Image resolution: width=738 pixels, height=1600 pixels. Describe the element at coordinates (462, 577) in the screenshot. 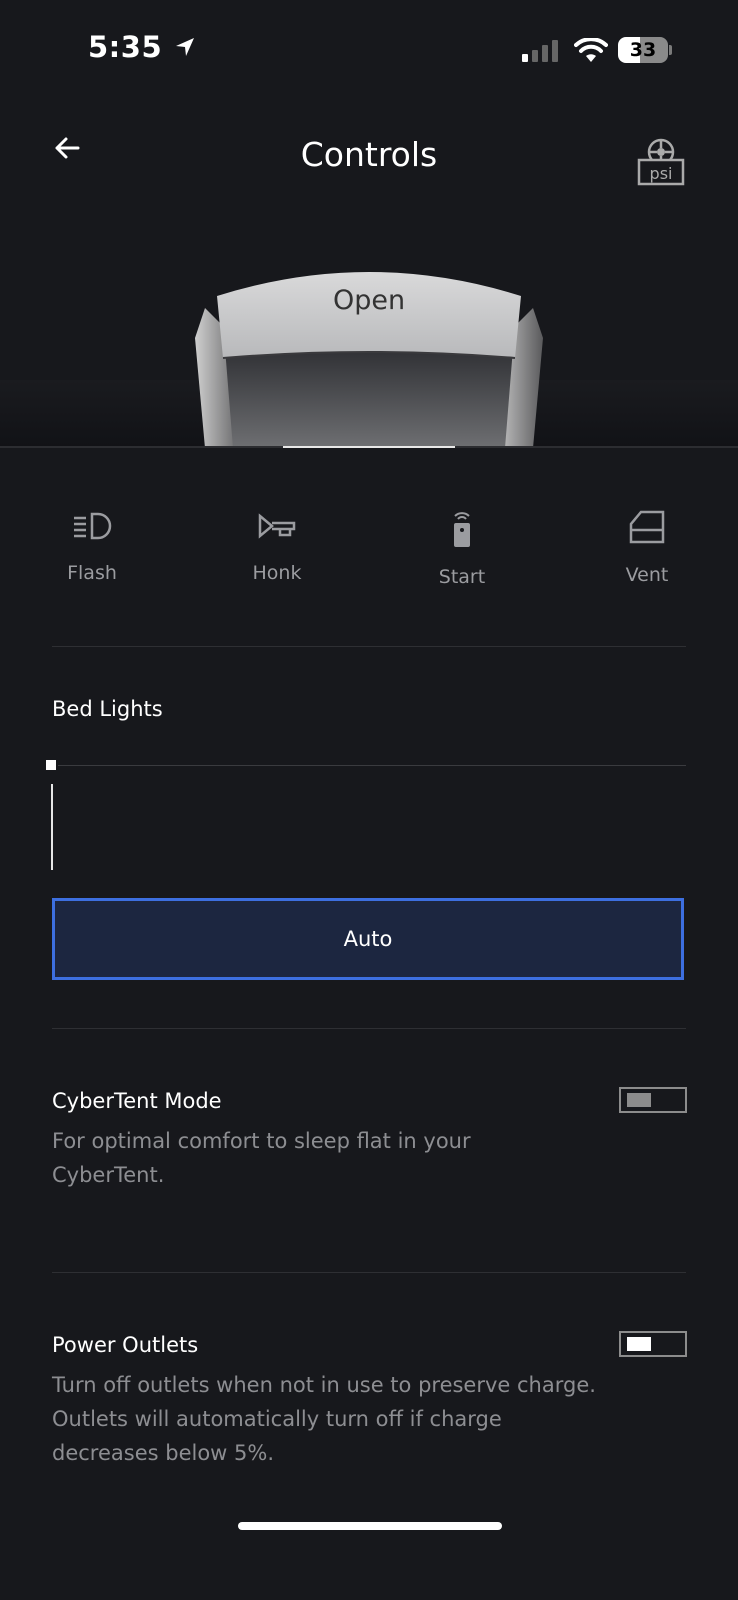

I see `start-label: Start` at that location.